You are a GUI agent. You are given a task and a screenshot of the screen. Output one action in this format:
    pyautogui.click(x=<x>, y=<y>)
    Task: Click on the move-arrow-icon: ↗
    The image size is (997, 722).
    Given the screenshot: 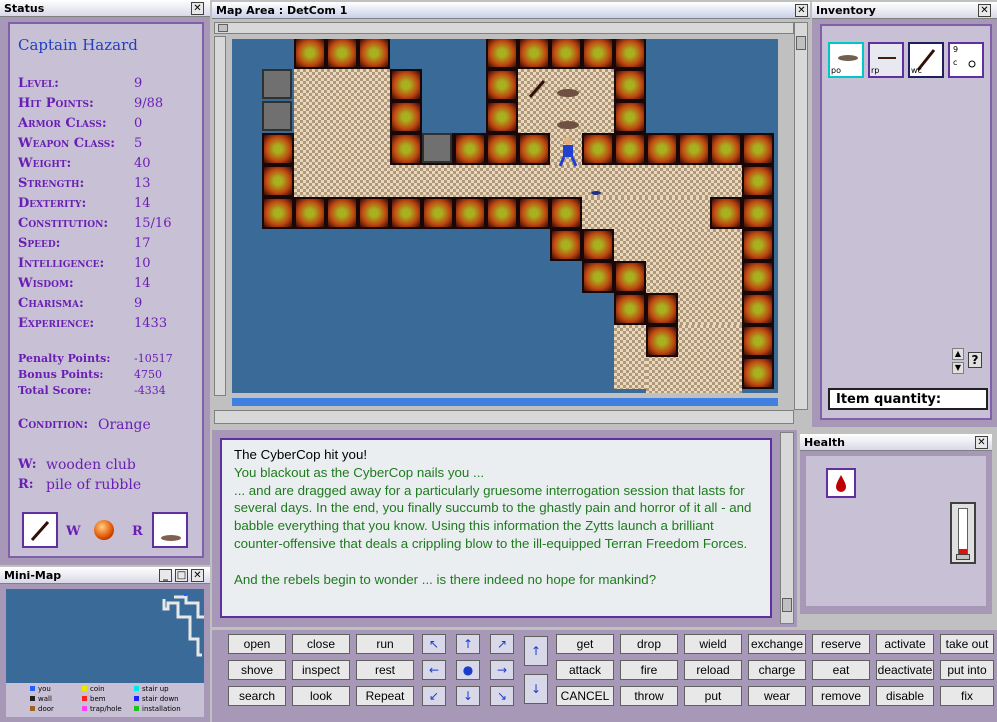 What is the action you would take?
    pyautogui.click(x=502, y=644)
    